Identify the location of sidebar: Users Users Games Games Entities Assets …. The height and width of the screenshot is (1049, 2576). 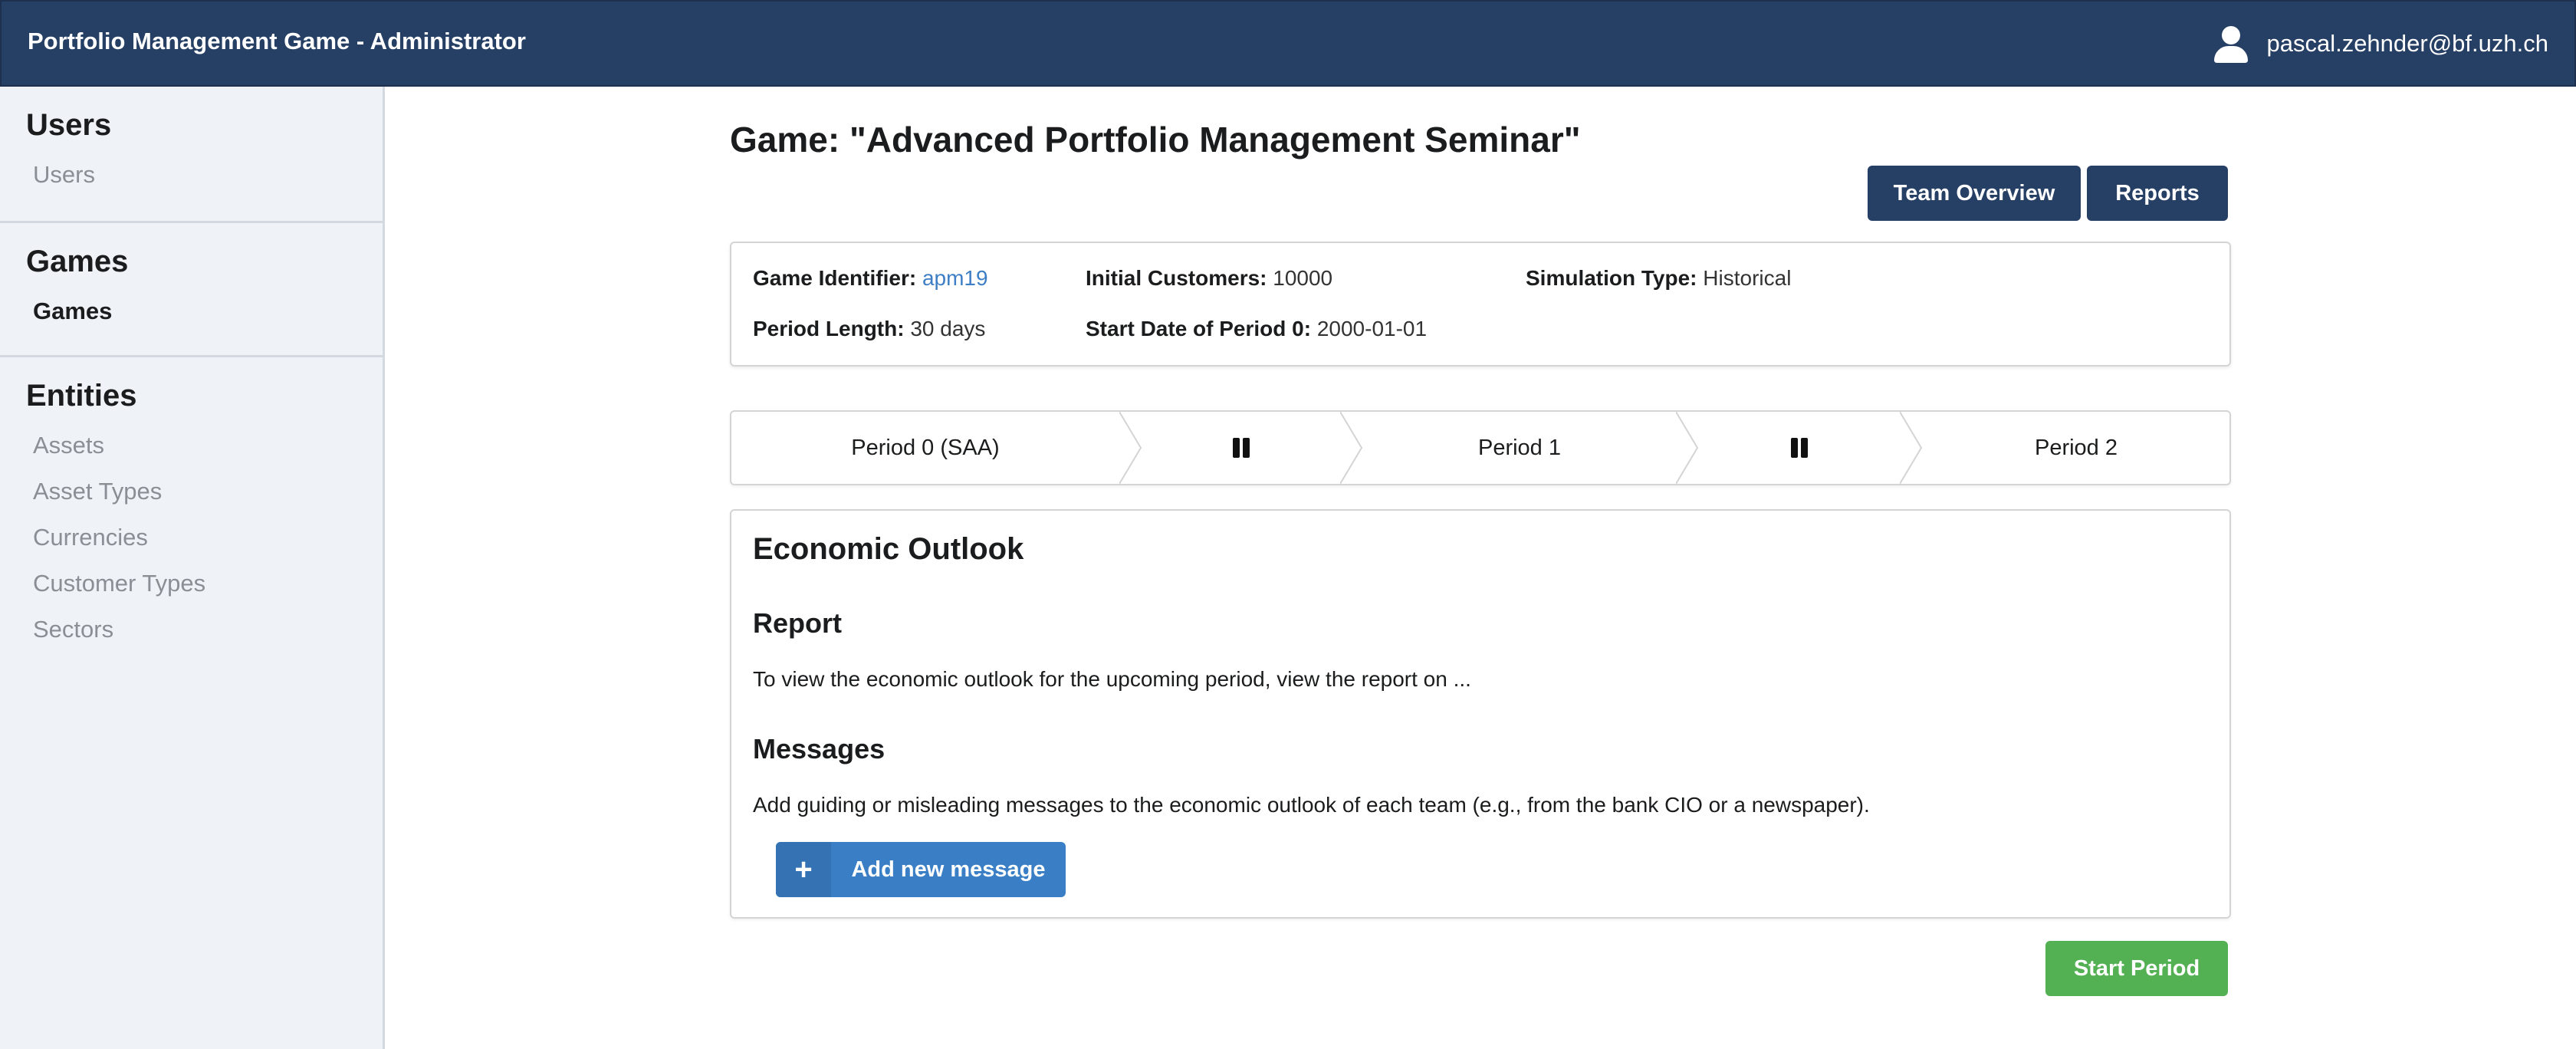
(192, 568).